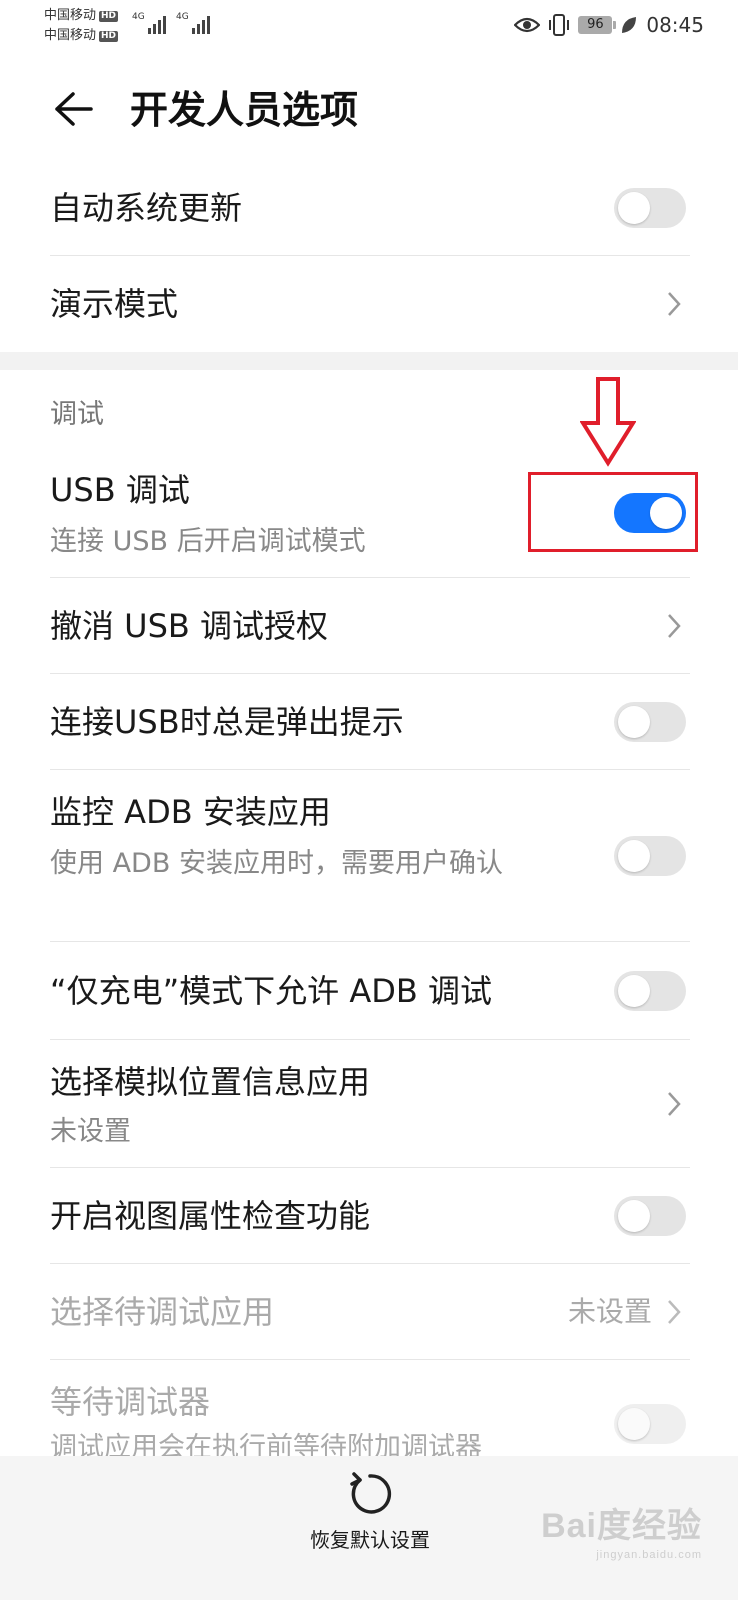 The image size is (738, 1600). What do you see at coordinates (370, 1525) in the screenshot?
I see `restore-defaults-button: 恢复默认设置` at bounding box center [370, 1525].